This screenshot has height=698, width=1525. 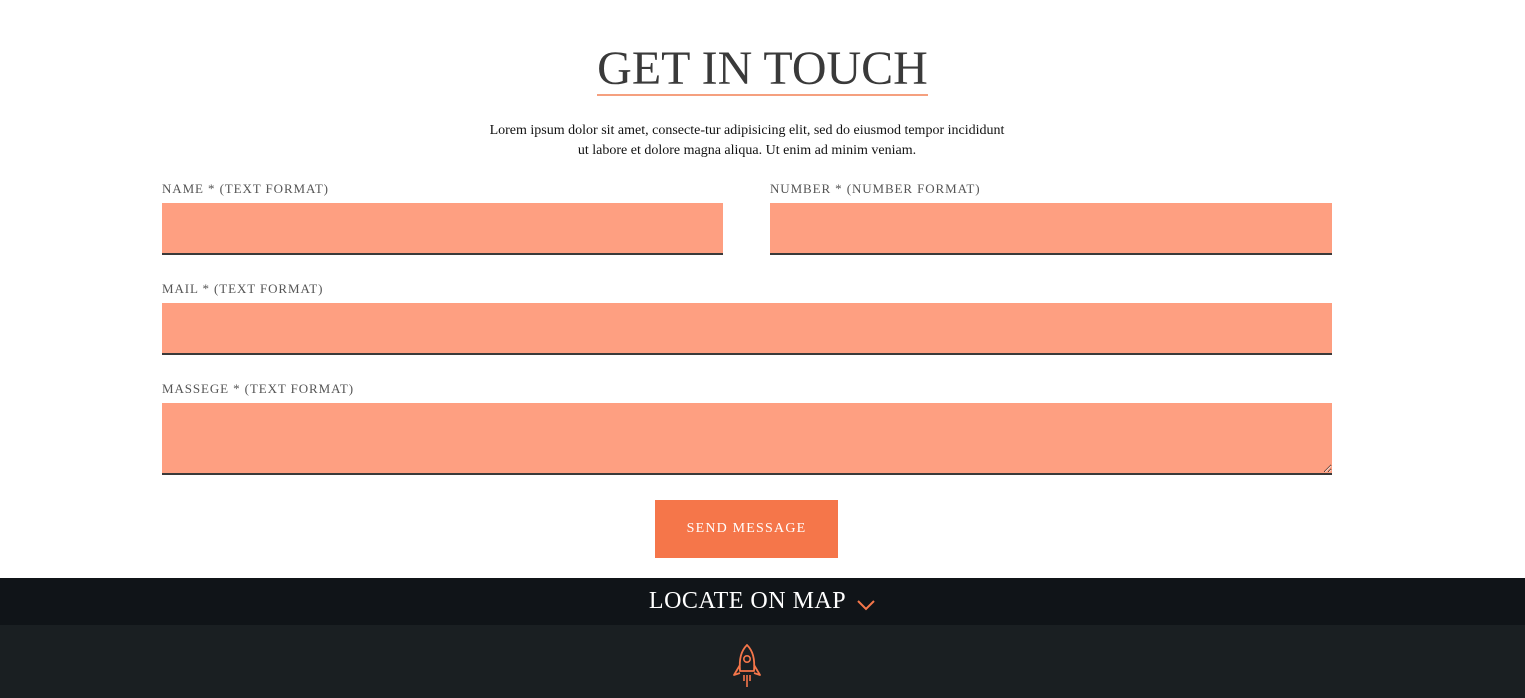 I want to click on locate-on-map-bar: LOCATE ON MAP, so click(x=762, y=601).